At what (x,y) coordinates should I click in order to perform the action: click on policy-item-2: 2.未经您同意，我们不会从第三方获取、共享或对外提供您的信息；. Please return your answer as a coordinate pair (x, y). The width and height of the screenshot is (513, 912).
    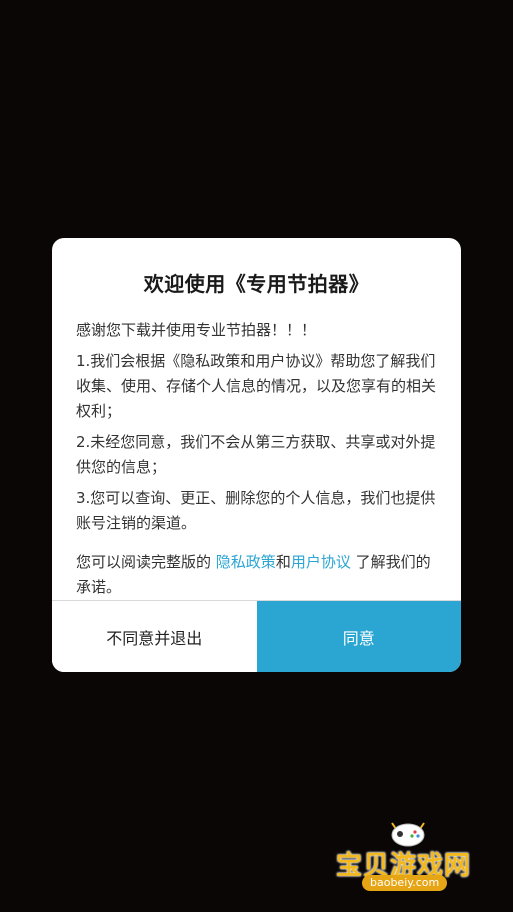
    Looking at the image, I should click on (256, 454).